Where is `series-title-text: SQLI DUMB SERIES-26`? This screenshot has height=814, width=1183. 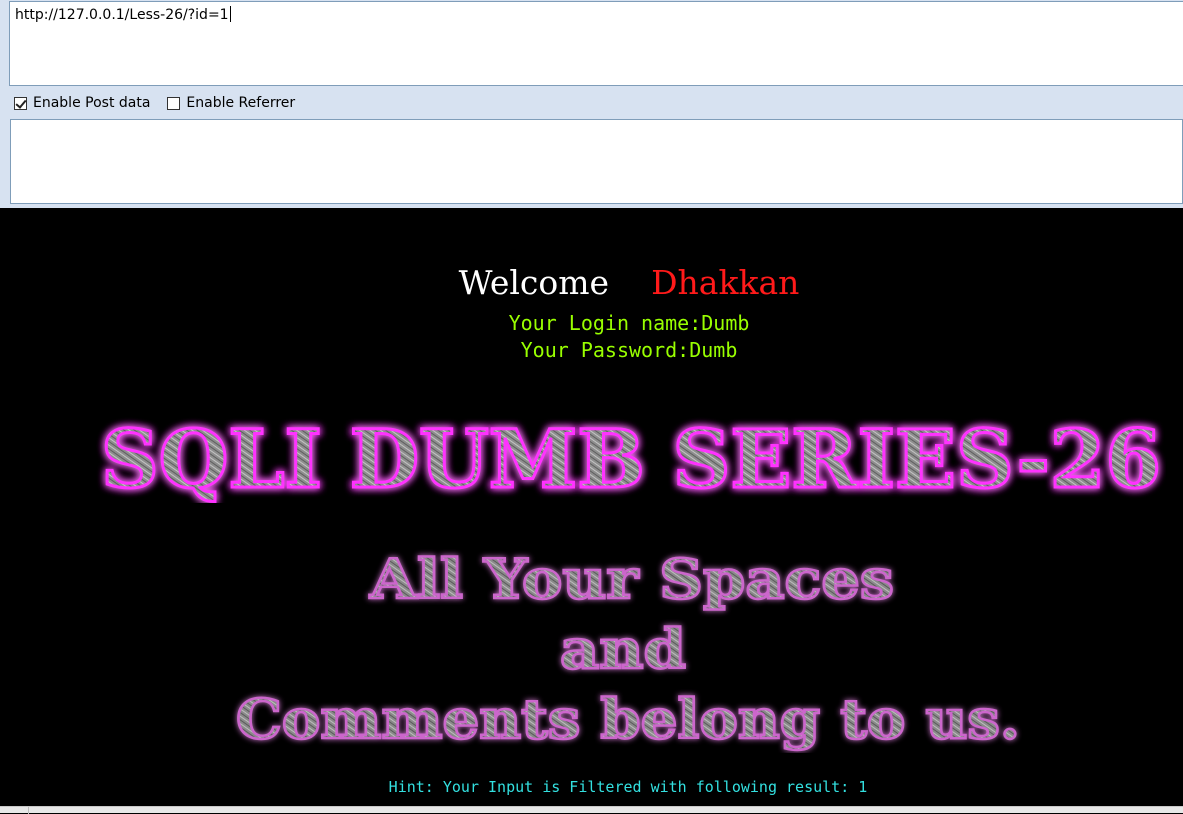
series-title-text: SQLI DUMB SERIES-26 is located at coordinates (631, 458).